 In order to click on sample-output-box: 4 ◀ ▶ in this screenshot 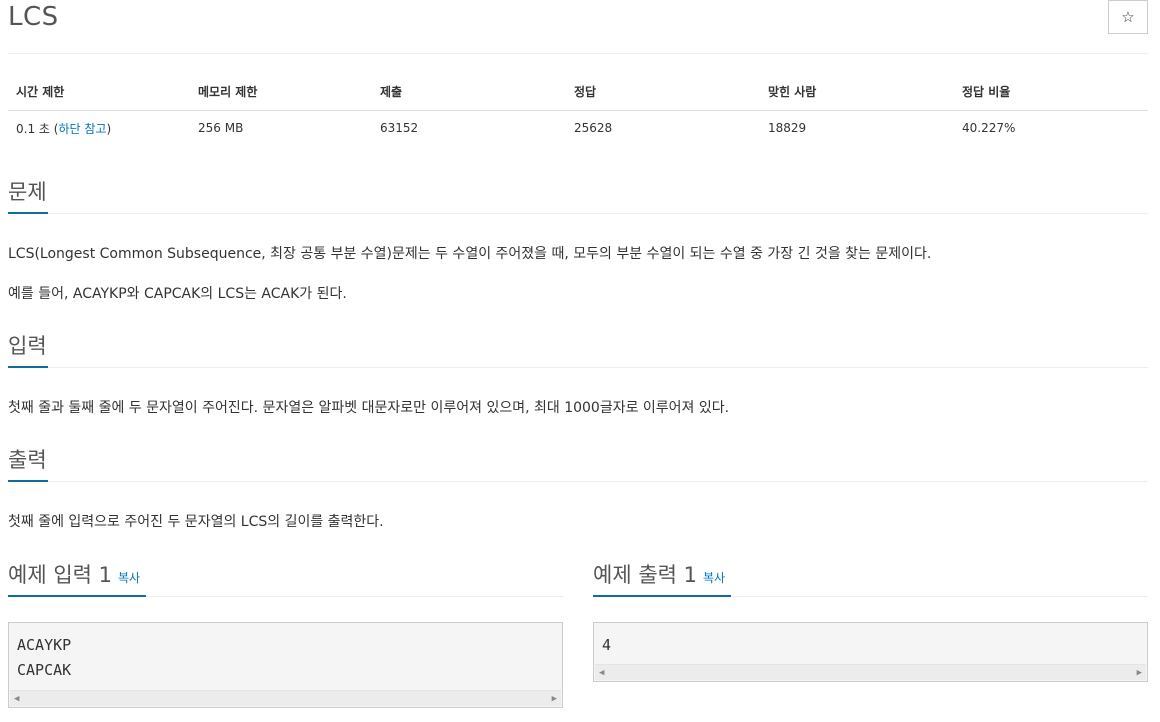, I will do `click(870, 652)`.